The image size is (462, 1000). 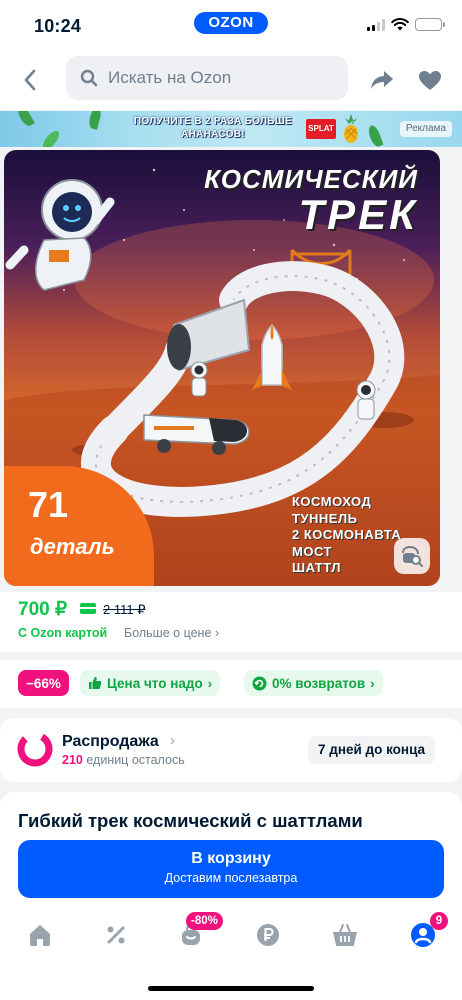 I want to click on feature-item: КОСМОХОД, so click(x=332, y=501).